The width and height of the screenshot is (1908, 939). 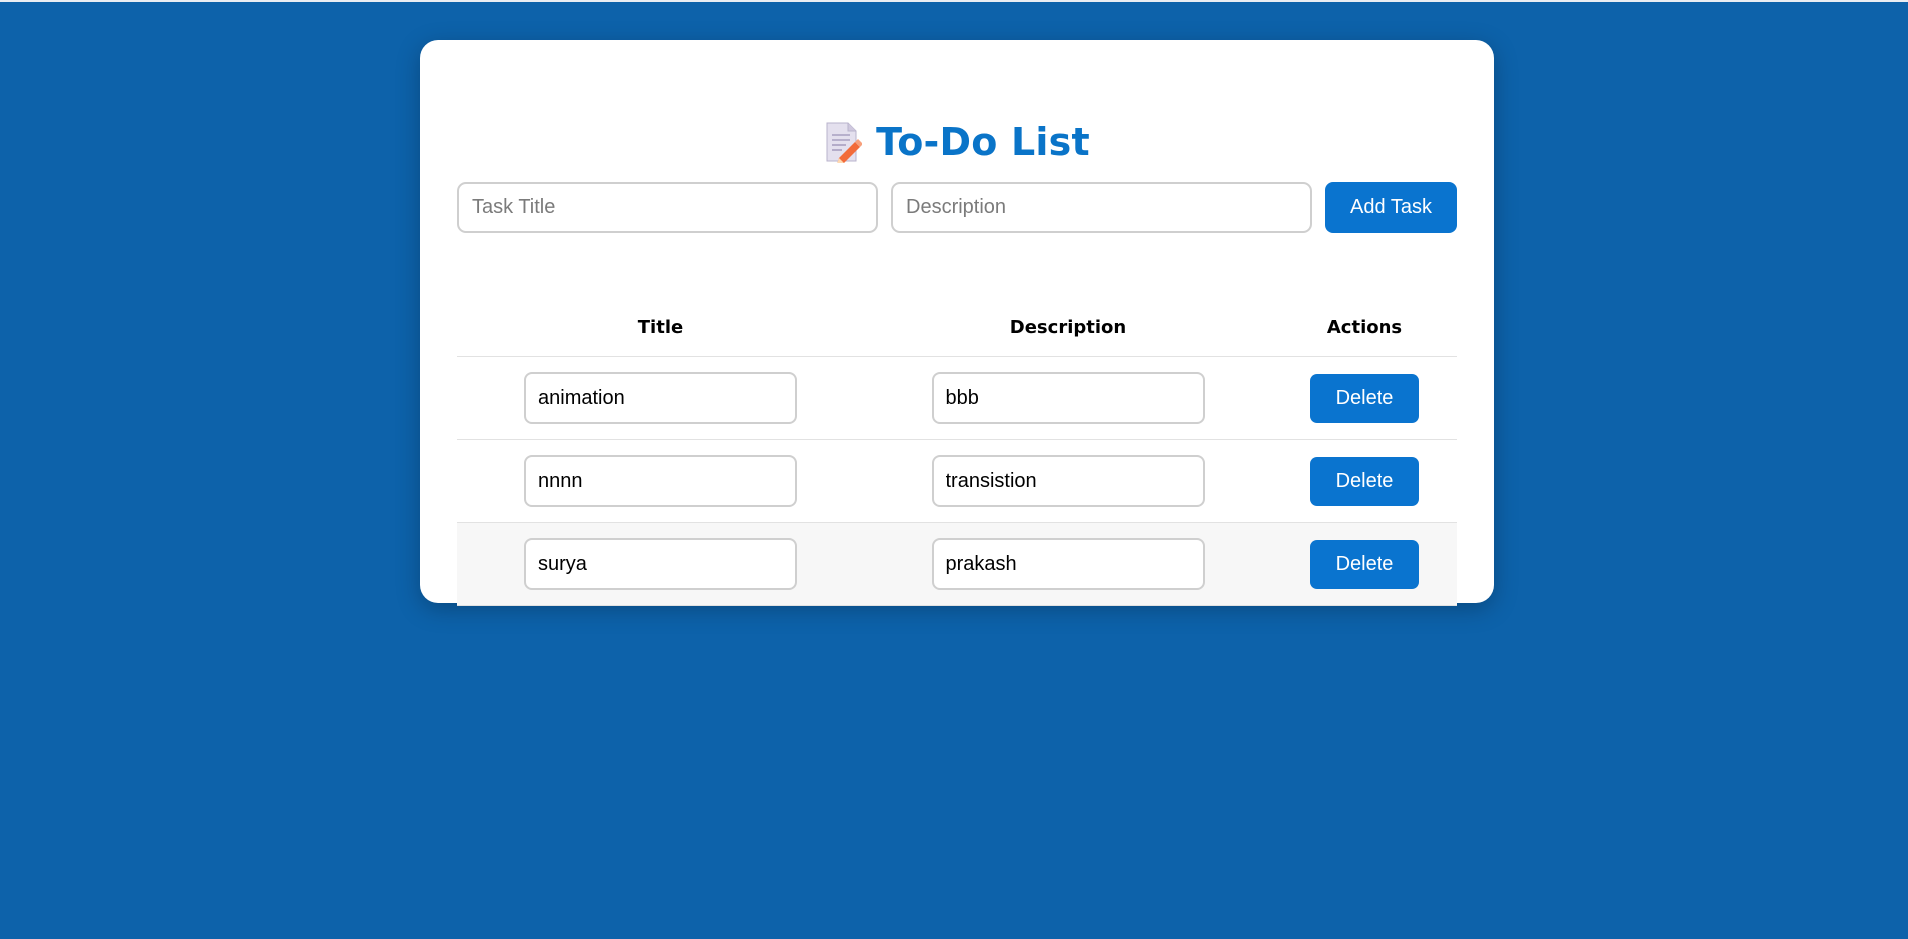 I want to click on task-title-input, so click(x=667, y=207).